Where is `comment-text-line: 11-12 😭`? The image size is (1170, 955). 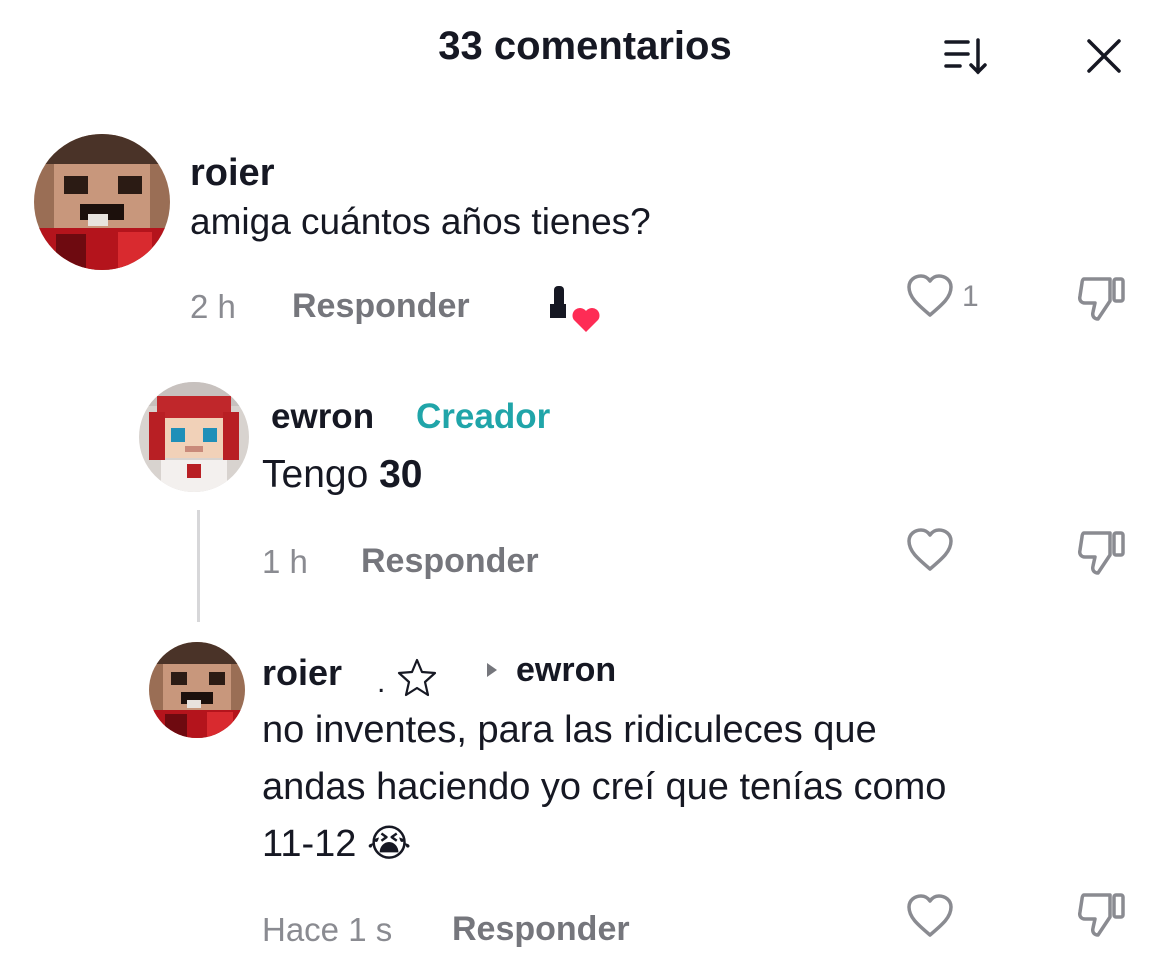 comment-text-line: 11-12 😭 is located at coordinates (337, 844).